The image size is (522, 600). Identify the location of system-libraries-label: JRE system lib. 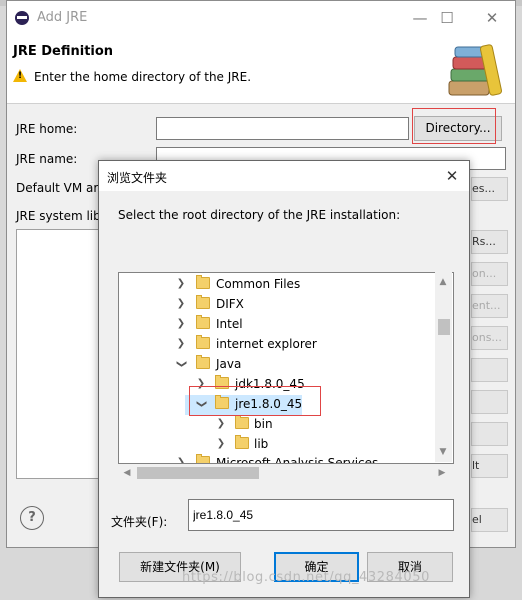
(58, 216).